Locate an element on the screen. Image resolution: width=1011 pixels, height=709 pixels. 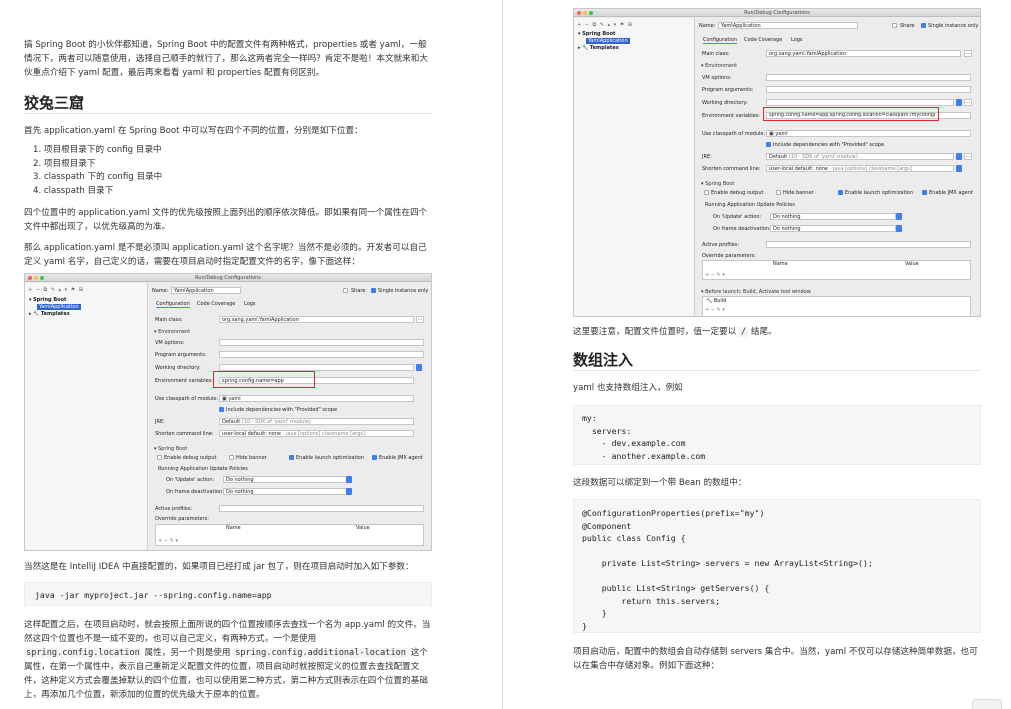
column-name-header: Name is located at coordinates (780, 264).